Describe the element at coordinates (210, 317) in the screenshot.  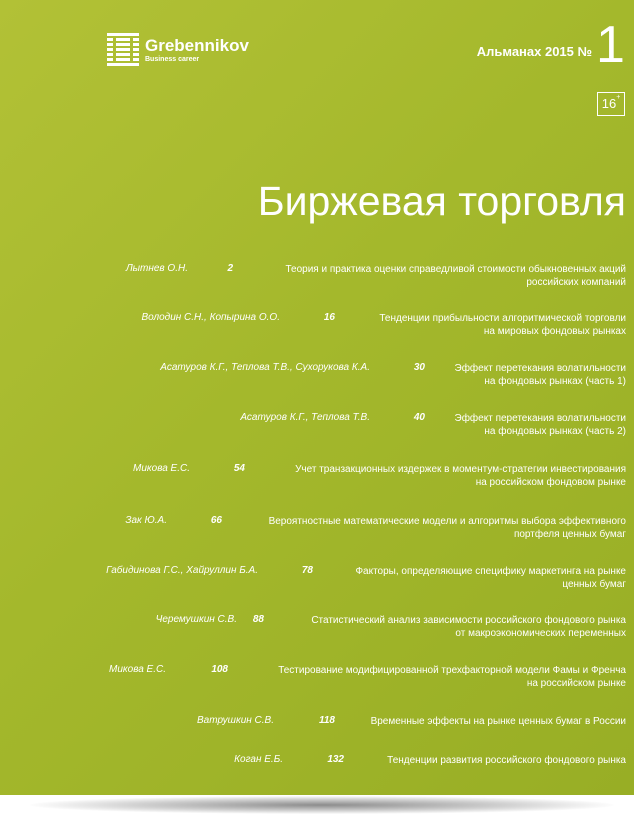
I see `toc-author: Володин С.Н., Копырина О.О.` at that location.